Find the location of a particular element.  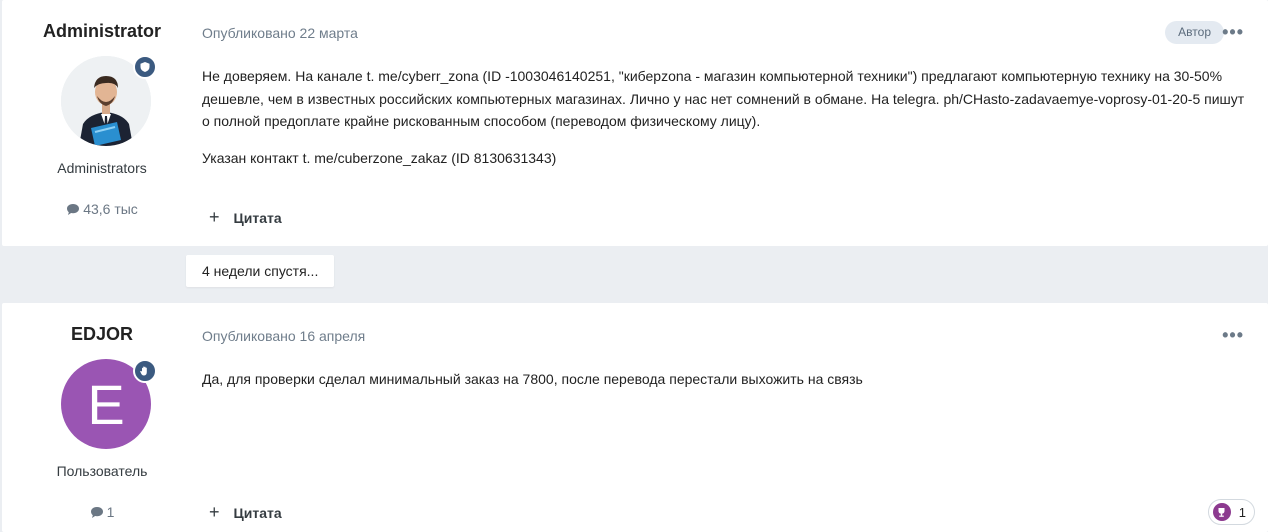

author-name: Administrator is located at coordinates (102, 31).